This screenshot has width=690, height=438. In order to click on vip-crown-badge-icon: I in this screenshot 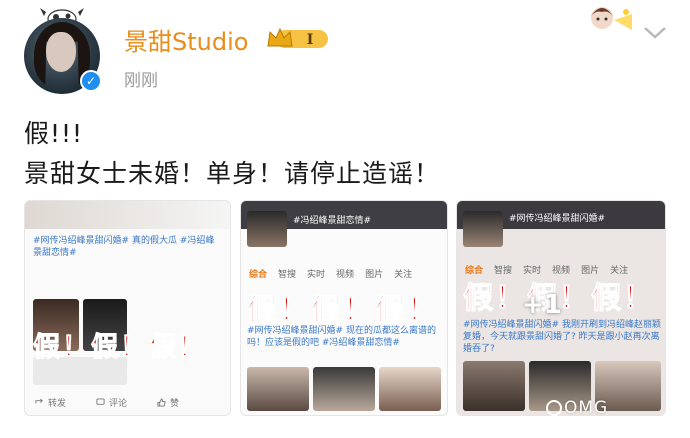, I will do `click(297, 37)`.